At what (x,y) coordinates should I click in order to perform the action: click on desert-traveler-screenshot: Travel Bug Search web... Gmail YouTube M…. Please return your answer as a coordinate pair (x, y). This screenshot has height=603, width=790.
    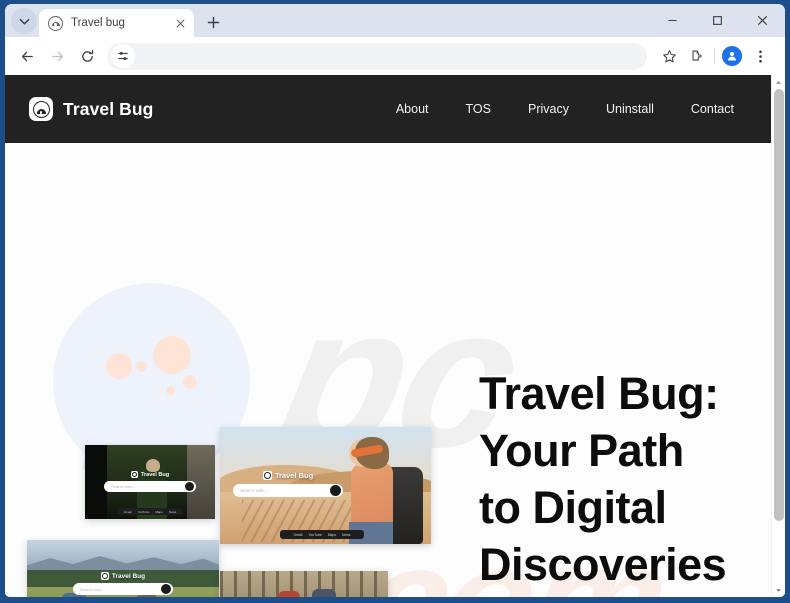
    Looking at the image, I should click on (325, 485).